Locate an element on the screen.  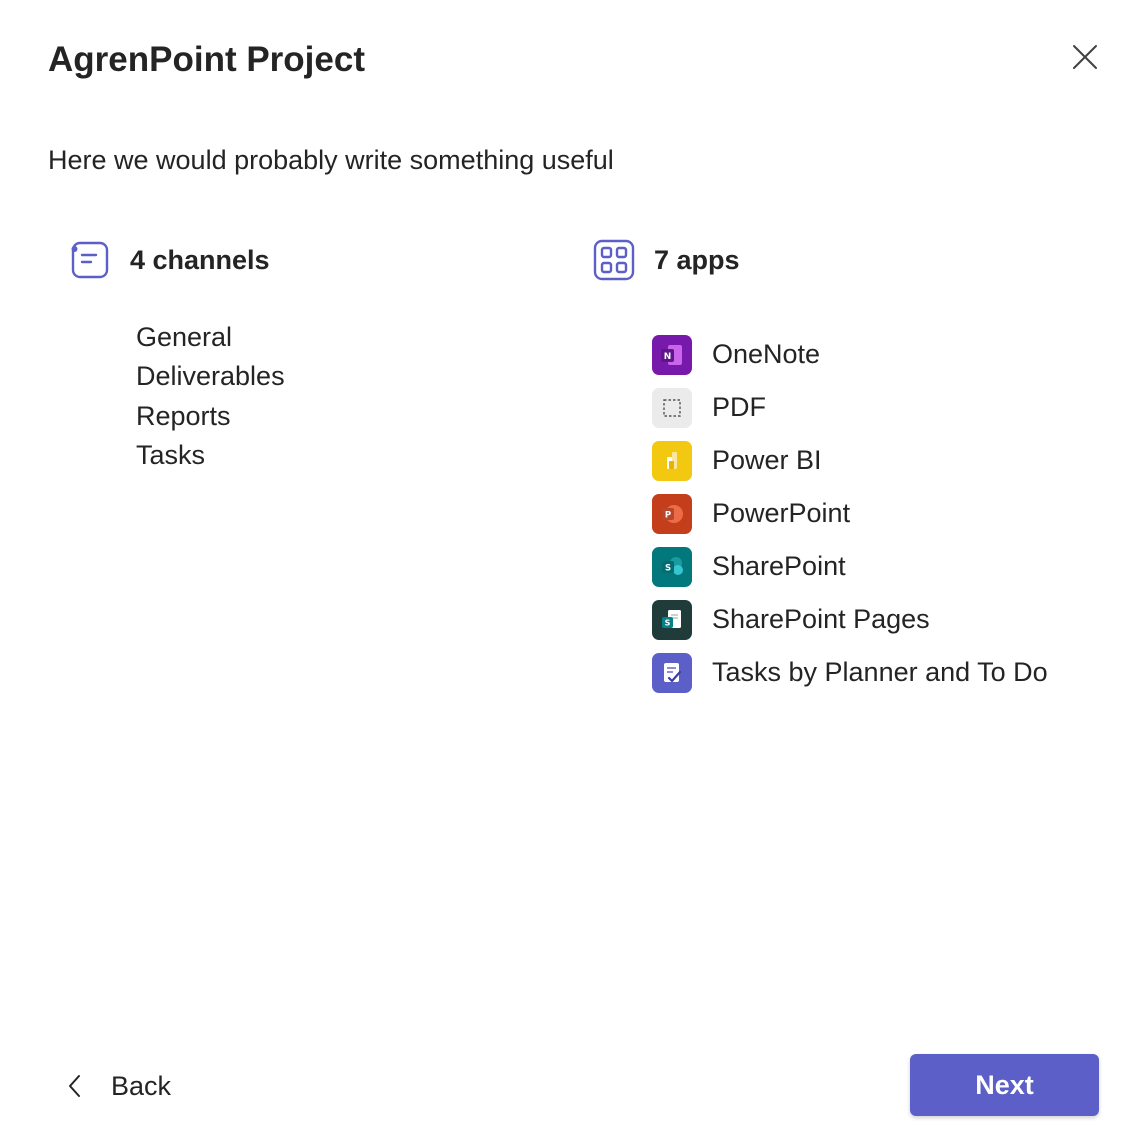
app-item-power-bi: Power BI is located at coordinates (850, 460).